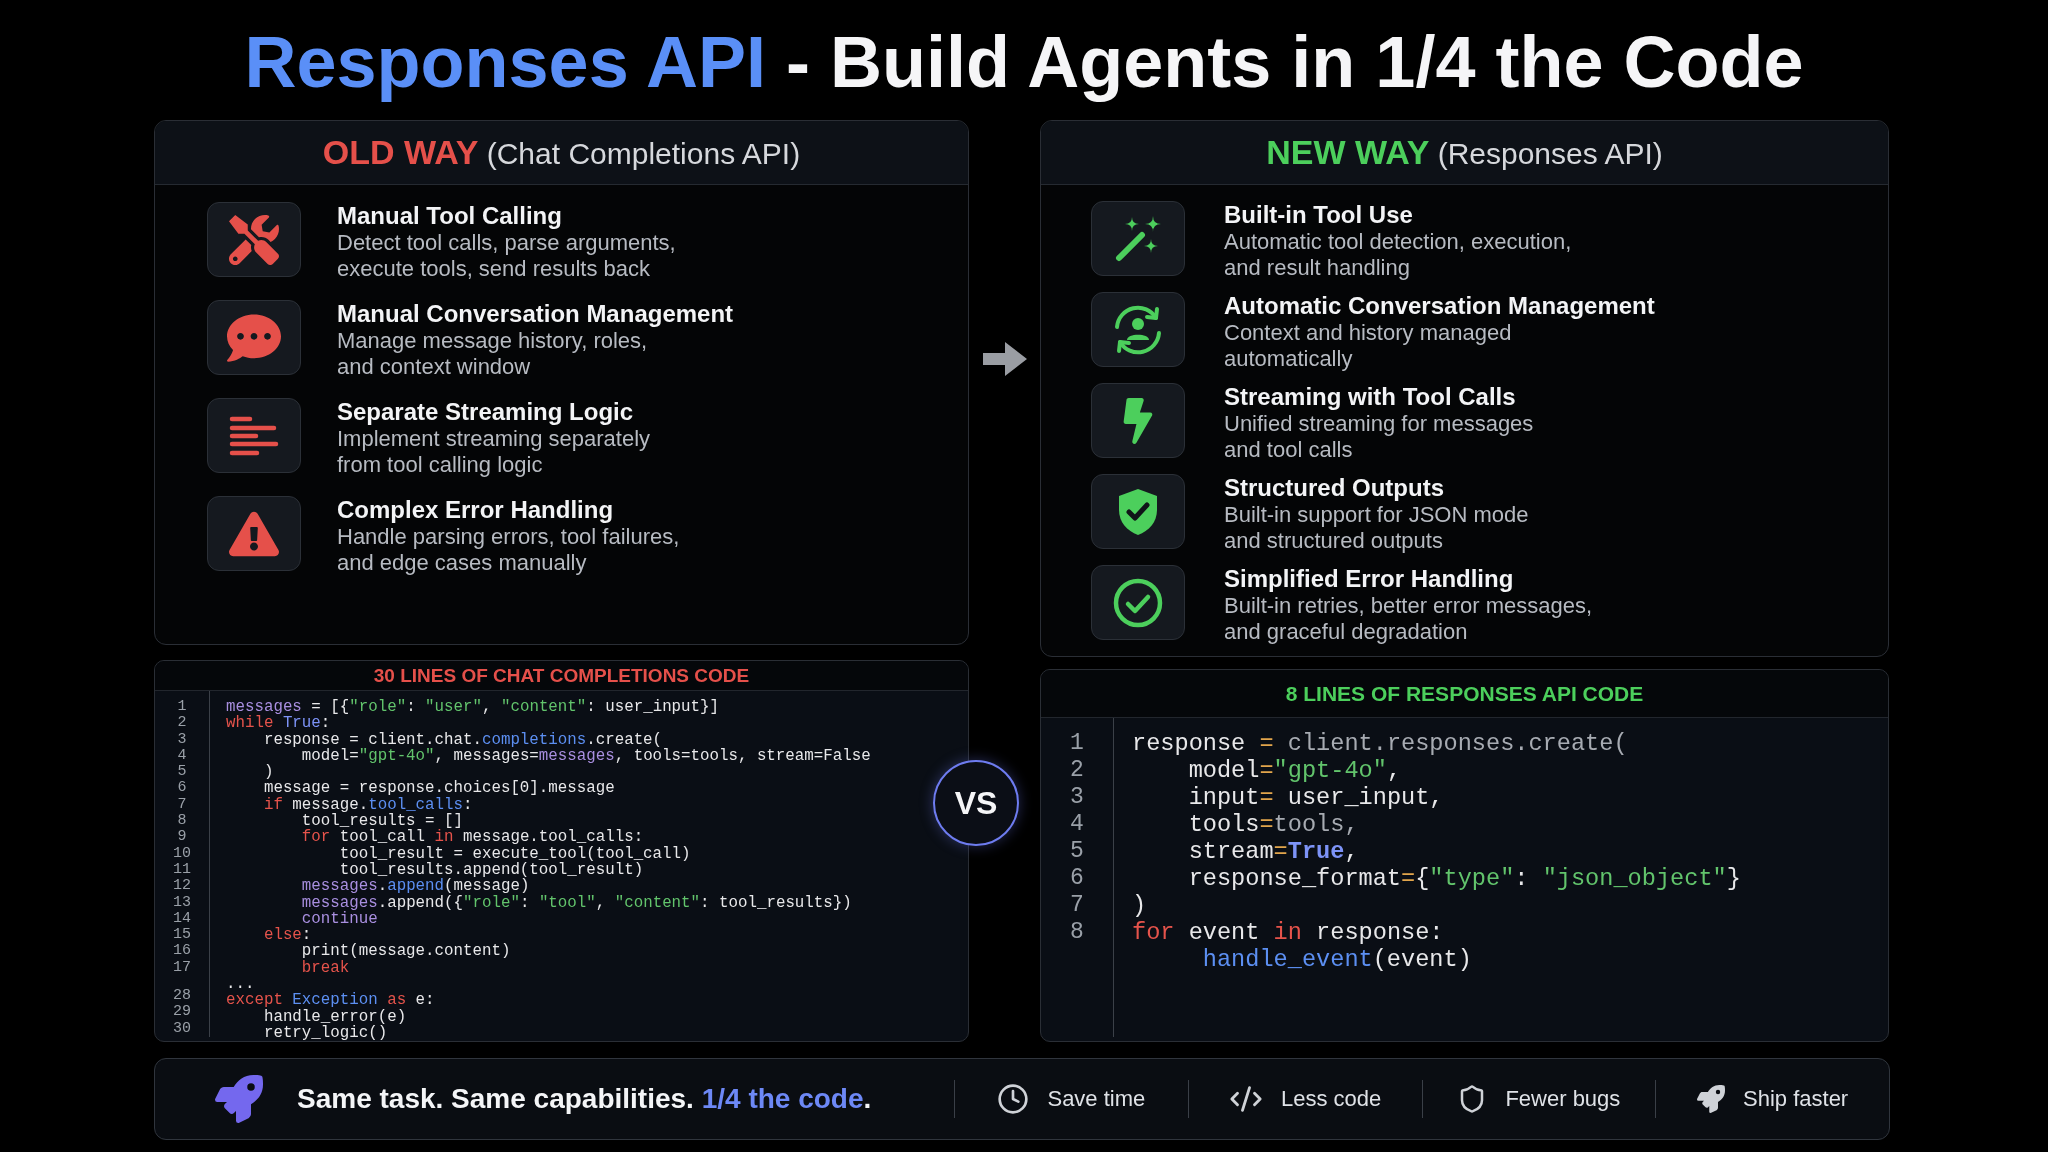 This screenshot has height=1152, width=2048. What do you see at coordinates (1334, 488) in the screenshot?
I see `feature-title: Structured Outputs` at bounding box center [1334, 488].